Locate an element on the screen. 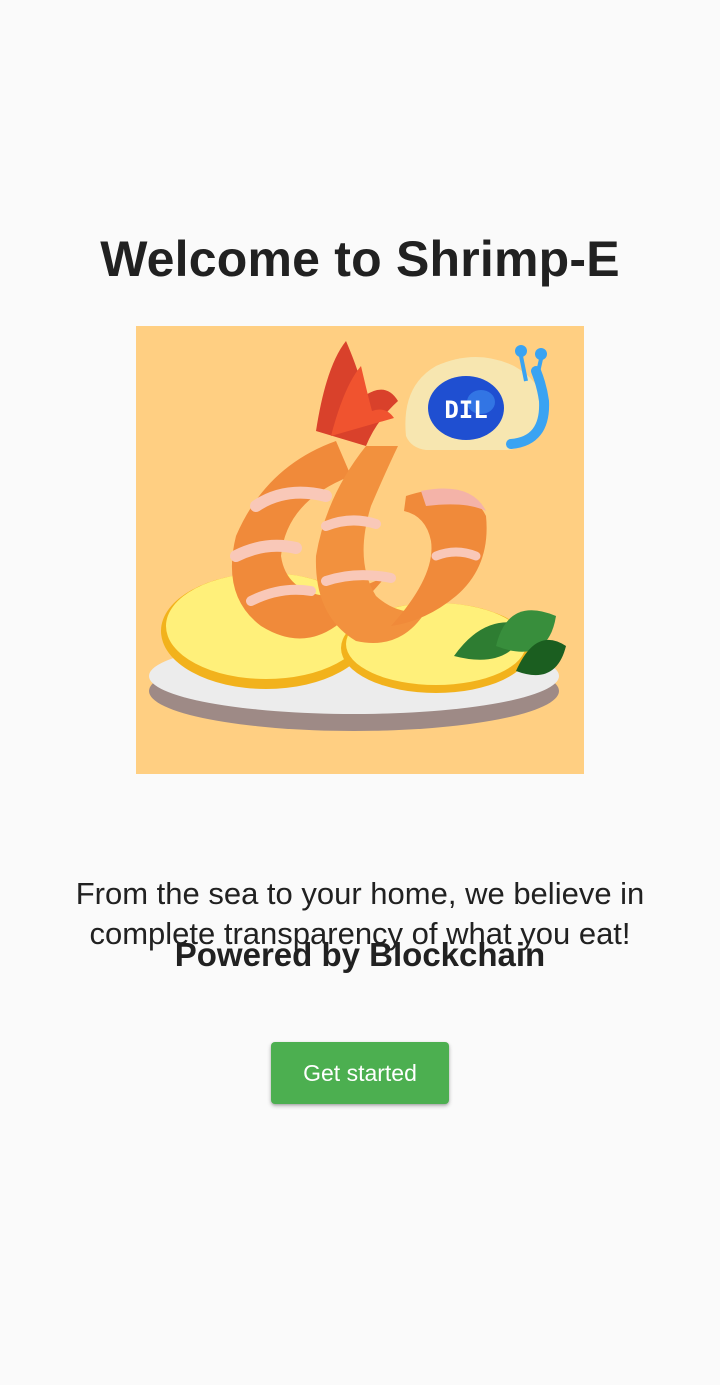 This screenshot has width=720, height=1385. powered-by-label: Powered by Blockchain is located at coordinates (360, 954).